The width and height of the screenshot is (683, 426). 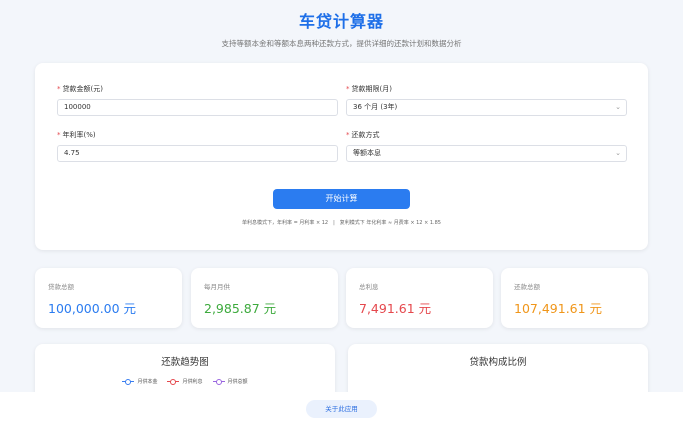 I want to click on legend-item-total: 月供总额, so click(x=230, y=381).